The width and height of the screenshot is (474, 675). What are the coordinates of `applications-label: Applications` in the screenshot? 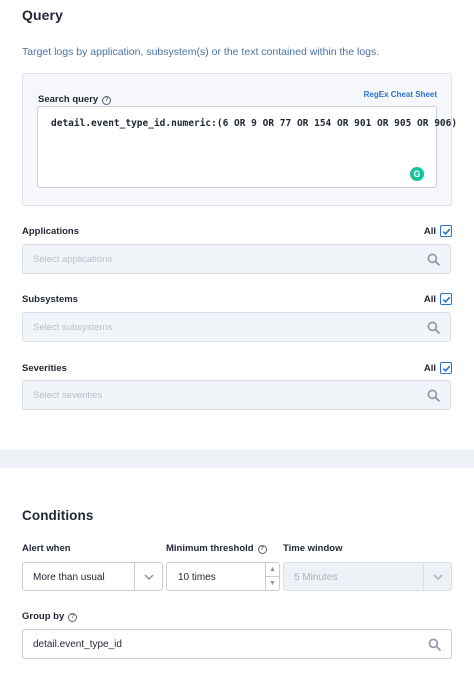 It's located at (51, 231).